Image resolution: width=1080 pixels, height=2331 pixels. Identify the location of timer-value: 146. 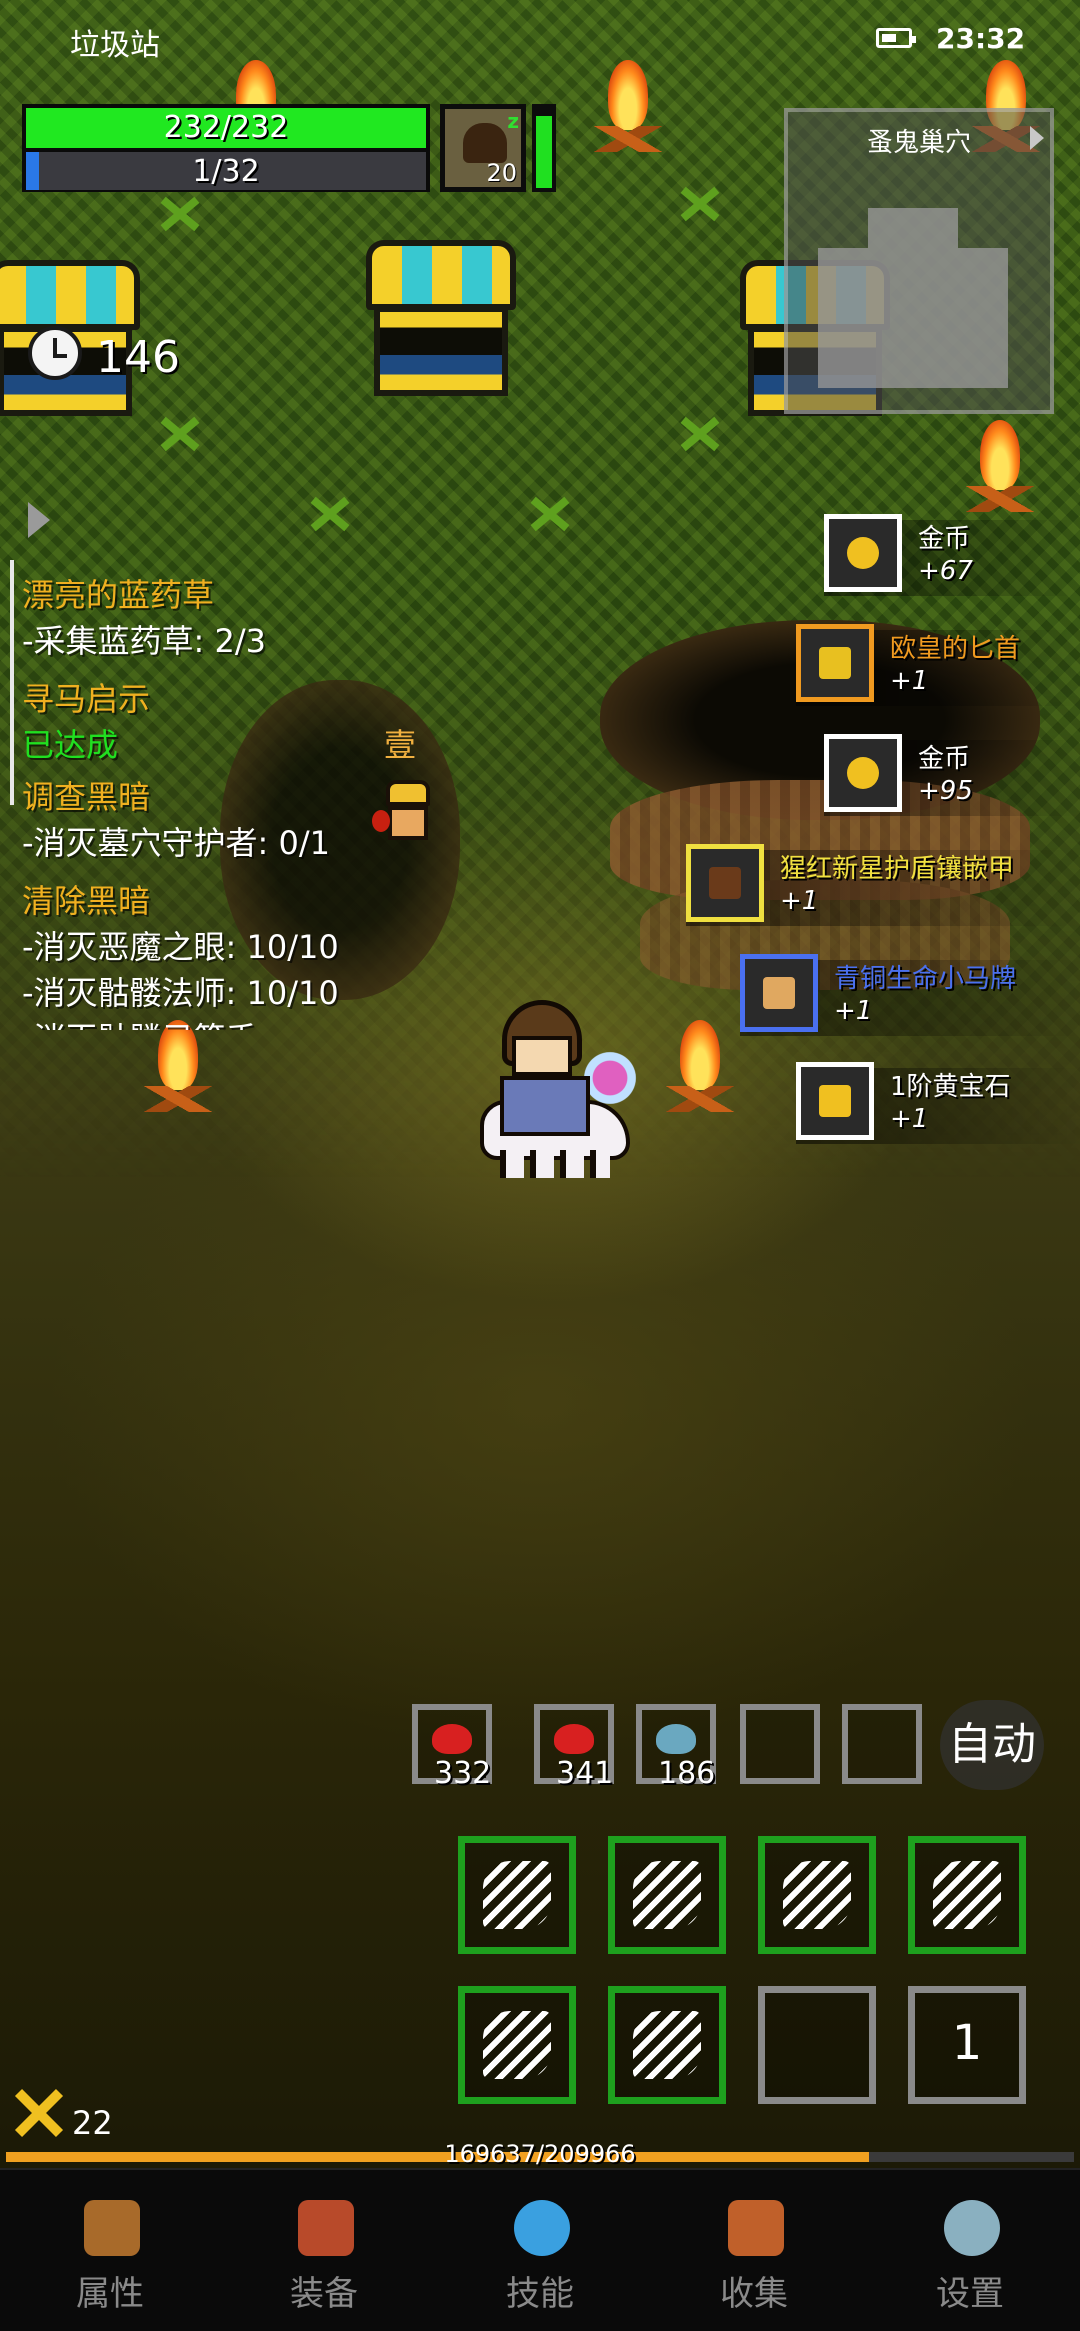
(138, 357).